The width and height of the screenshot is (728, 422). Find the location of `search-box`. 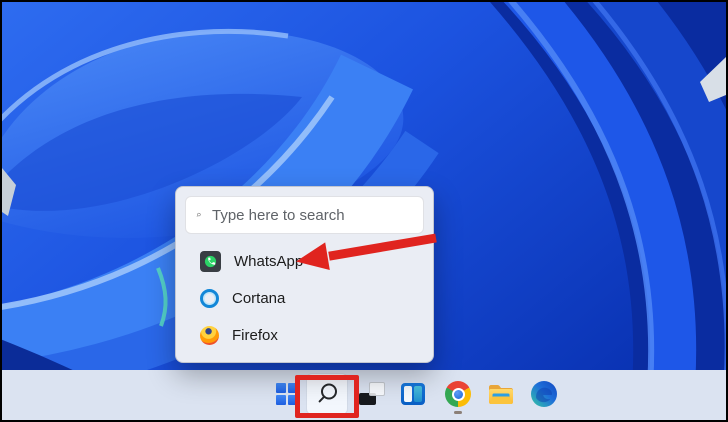

search-box is located at coordinates (304, 215).